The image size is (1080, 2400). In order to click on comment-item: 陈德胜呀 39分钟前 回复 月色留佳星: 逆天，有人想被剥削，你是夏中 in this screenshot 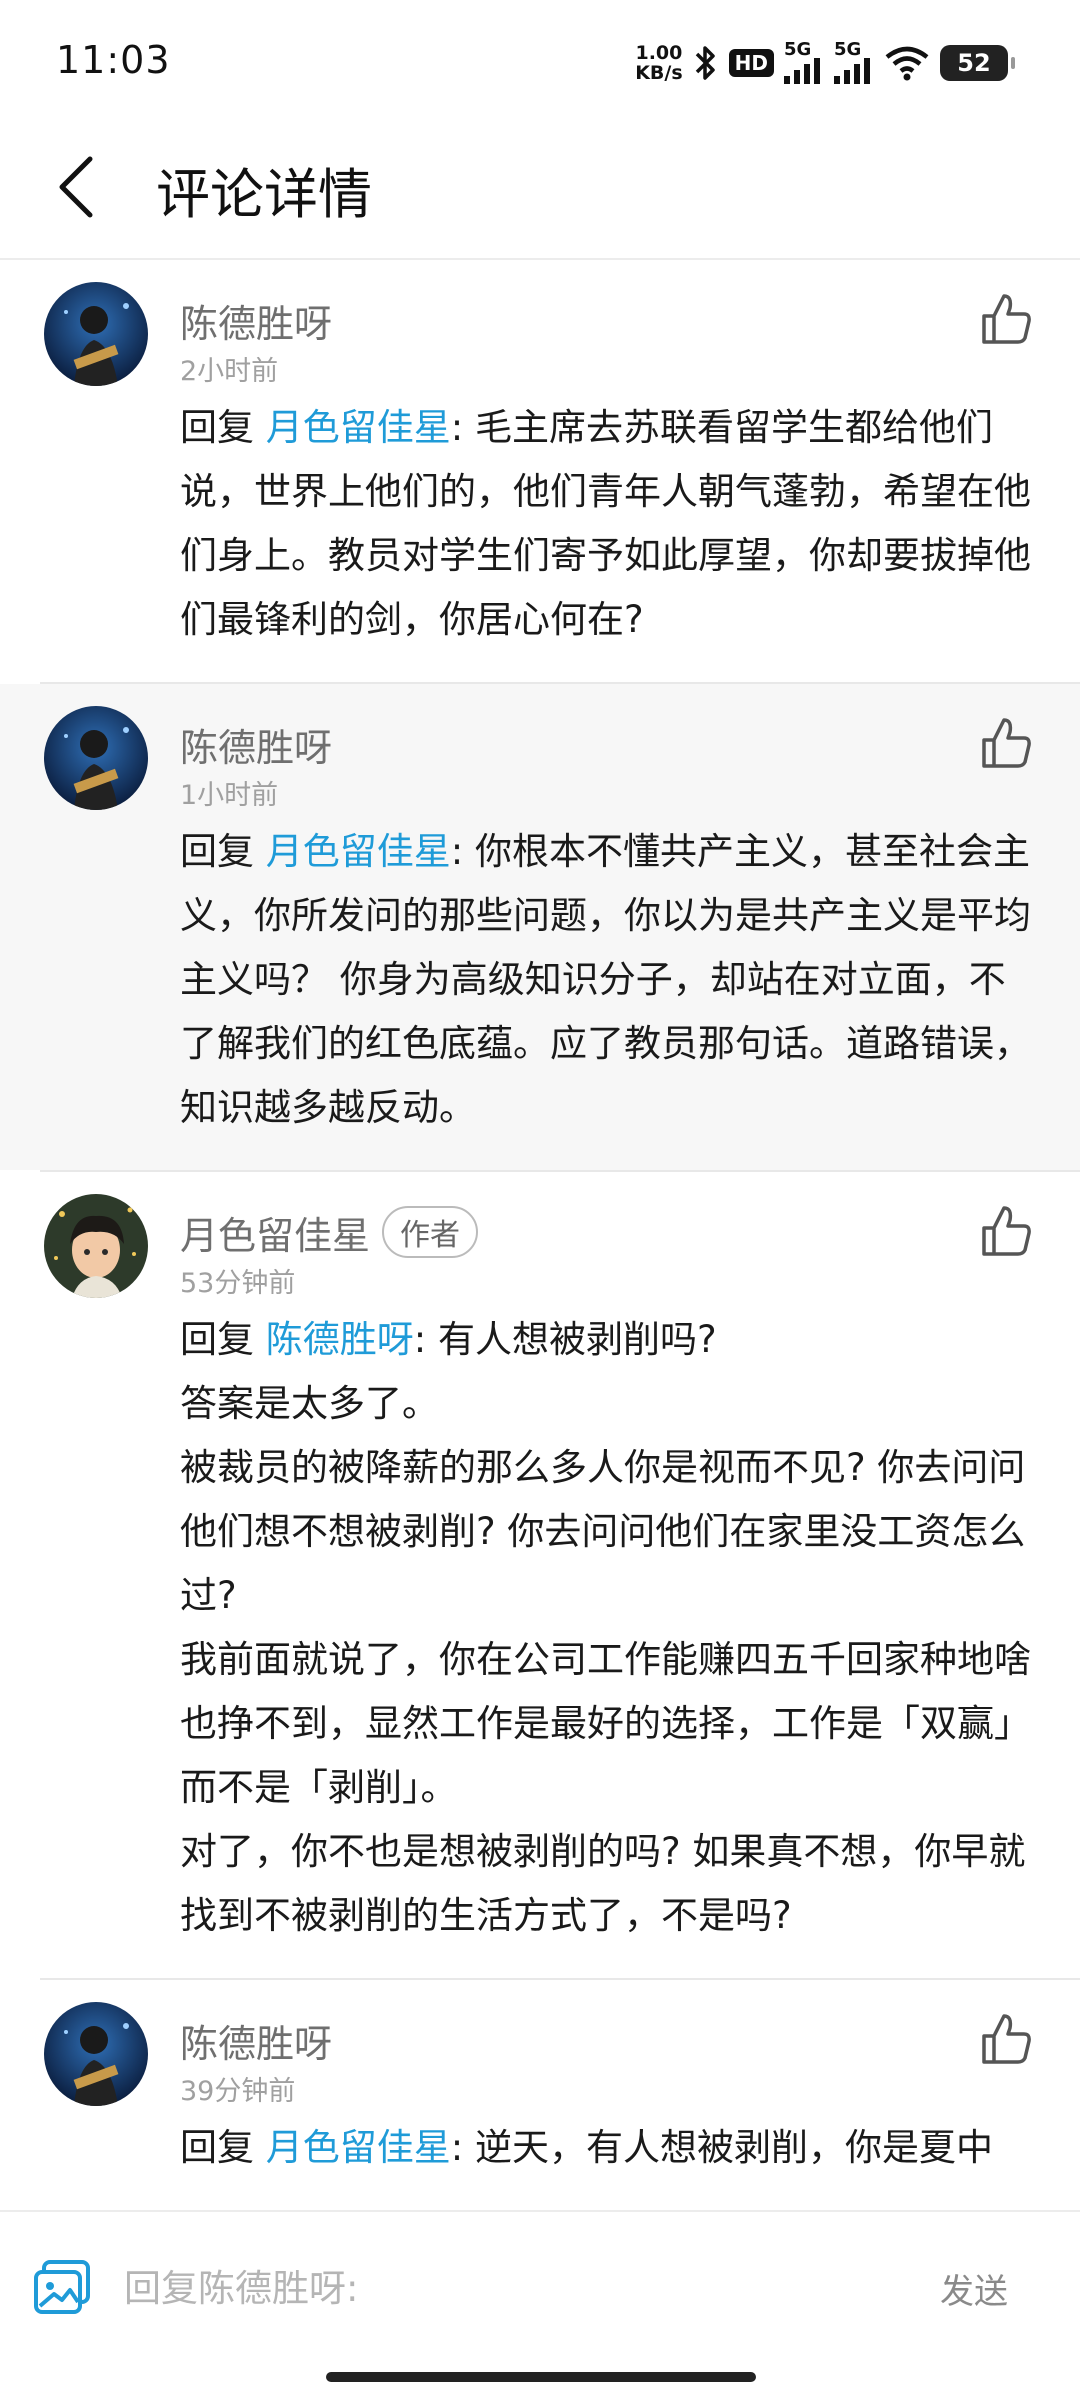, I will do `click(540, 2095)`.